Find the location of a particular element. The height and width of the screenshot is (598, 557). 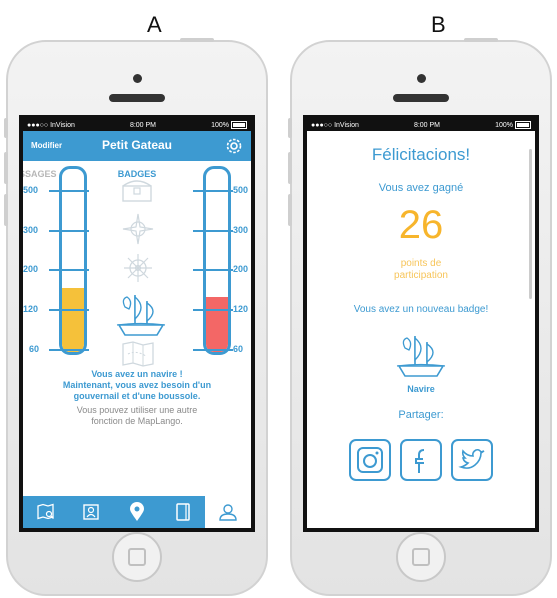

scale-label-right: 120 is located at coordinates (241, 309).